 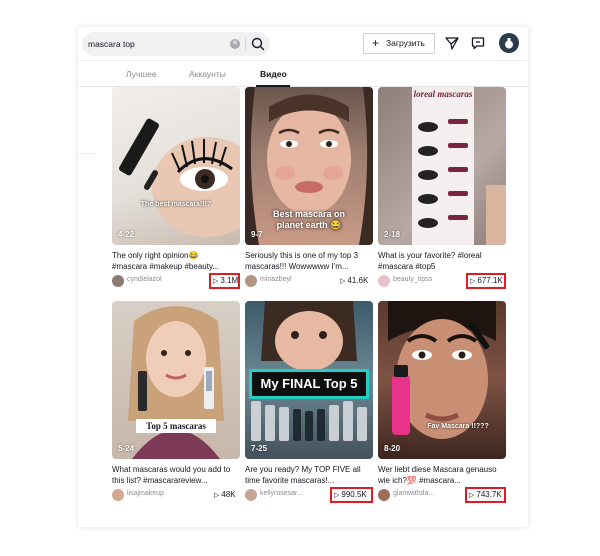 I want to click on view-count: ▷ 743.7K, so click(x=485, y=494).